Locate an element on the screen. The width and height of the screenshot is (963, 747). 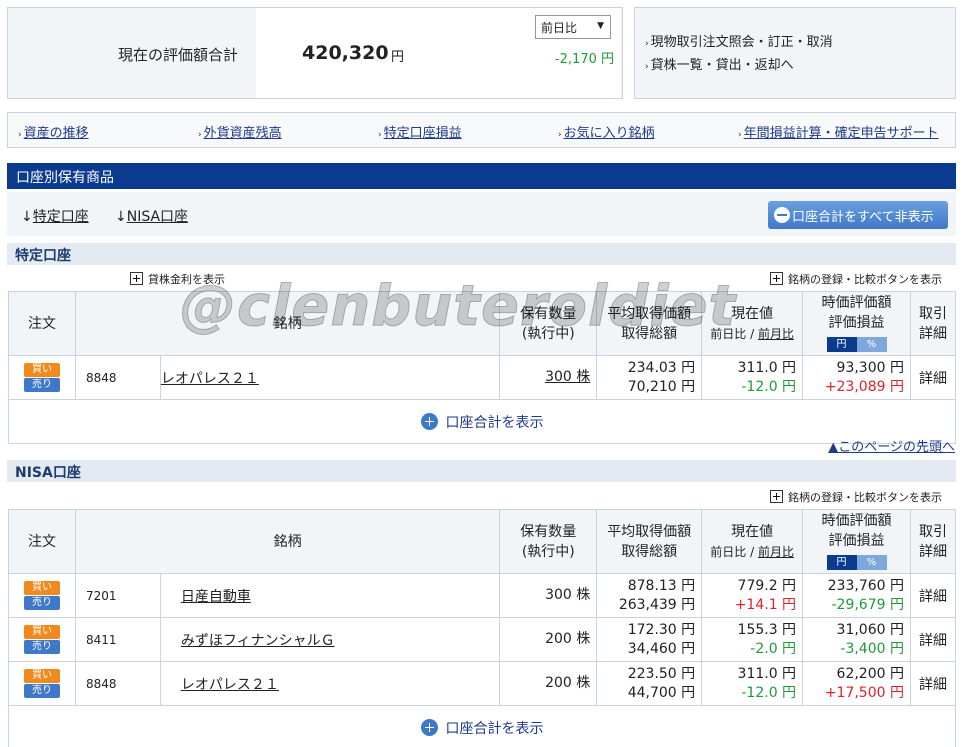
valuation-change: -2,170 円 is located at coordinates (584, 59).